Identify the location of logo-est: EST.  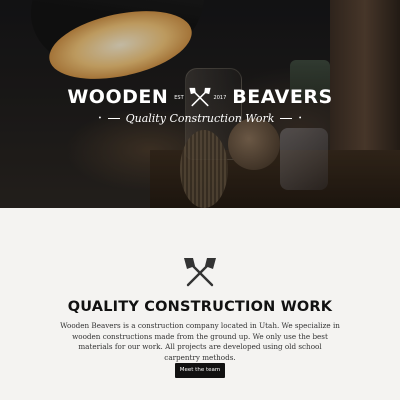
(179, 98).